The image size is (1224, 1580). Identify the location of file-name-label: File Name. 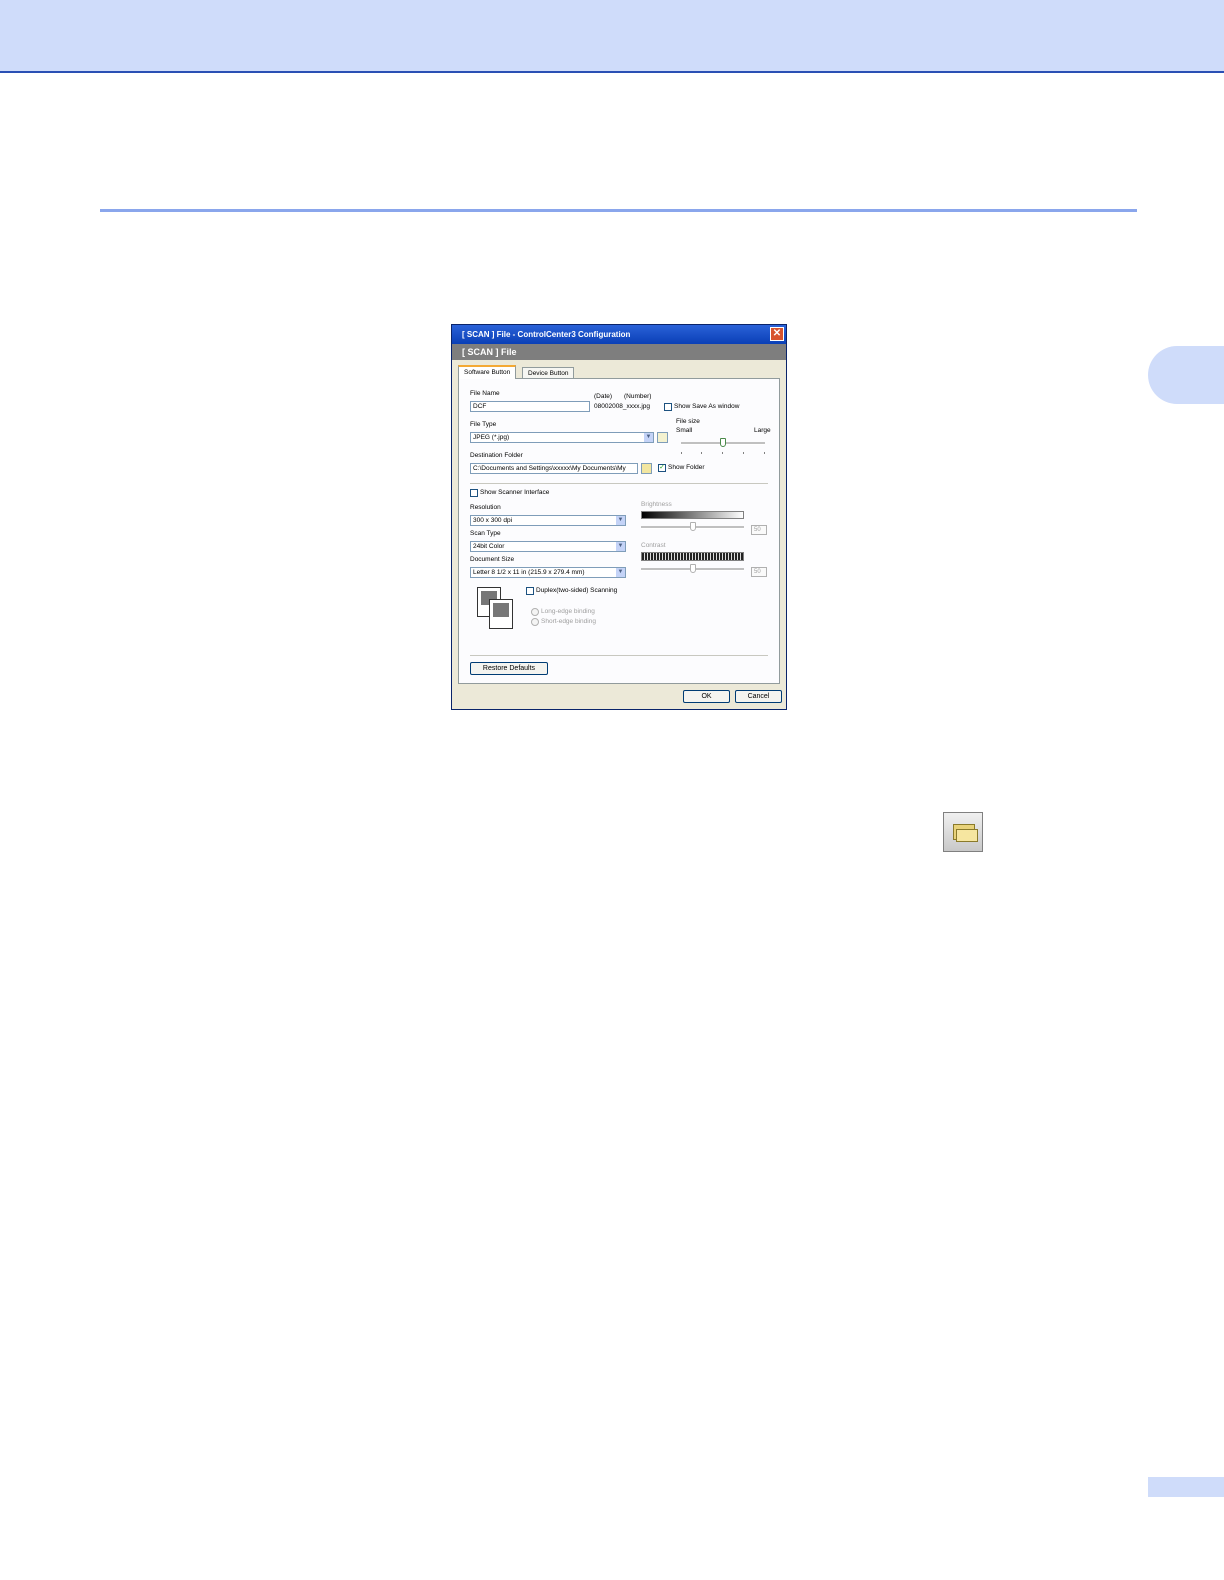
(485, 393).